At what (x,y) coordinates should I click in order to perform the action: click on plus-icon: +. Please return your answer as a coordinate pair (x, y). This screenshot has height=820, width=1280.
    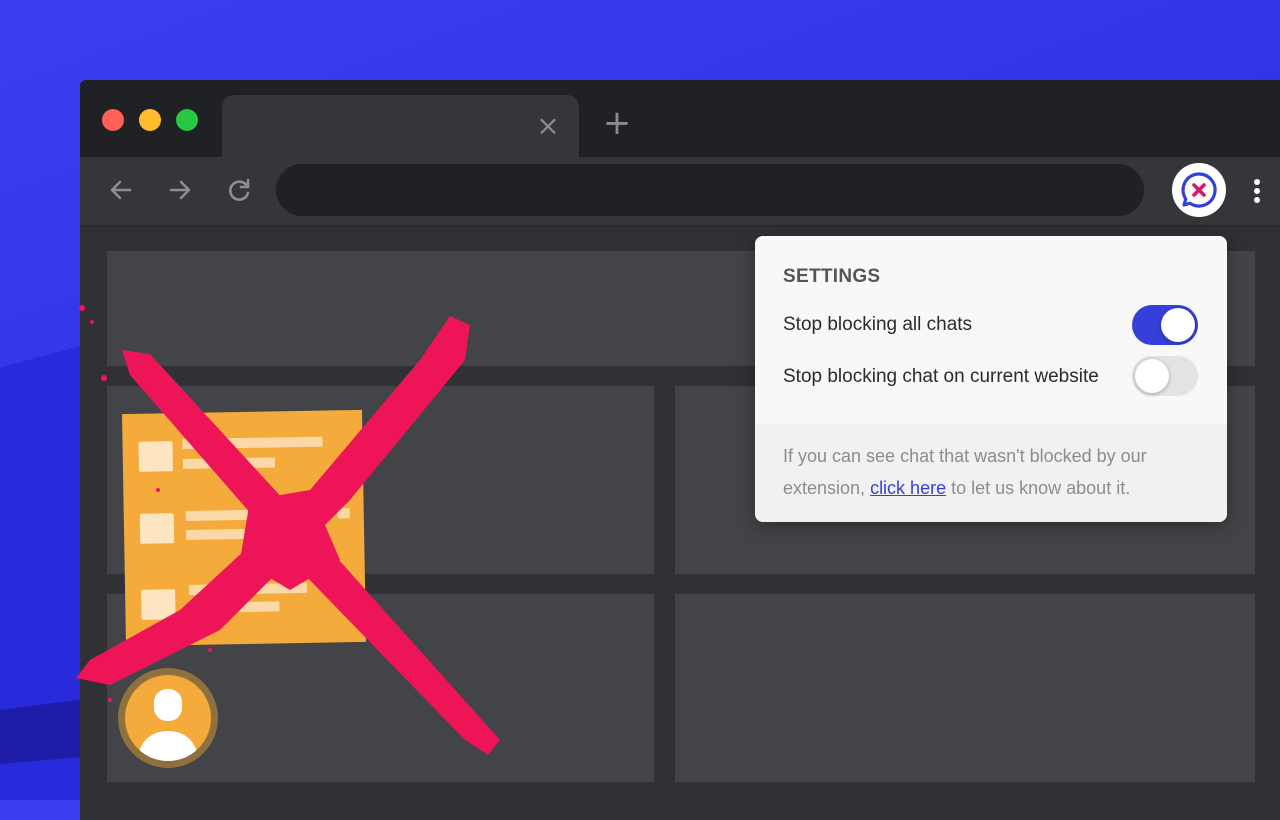
    Looking at the image, I should click on (617, 123).